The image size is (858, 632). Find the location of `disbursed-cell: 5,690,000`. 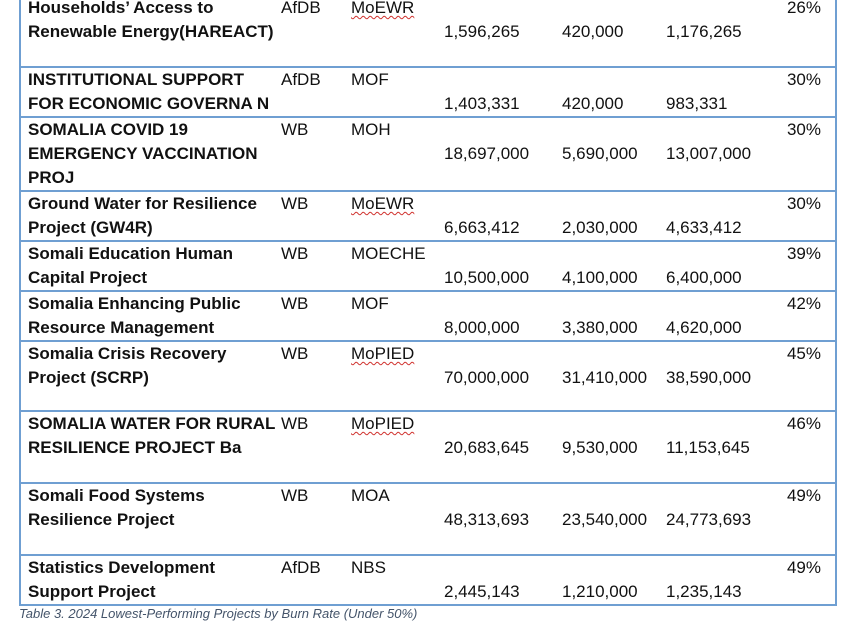

disbursed-cell: 5,690,000 is located at coordinates (614, 154).